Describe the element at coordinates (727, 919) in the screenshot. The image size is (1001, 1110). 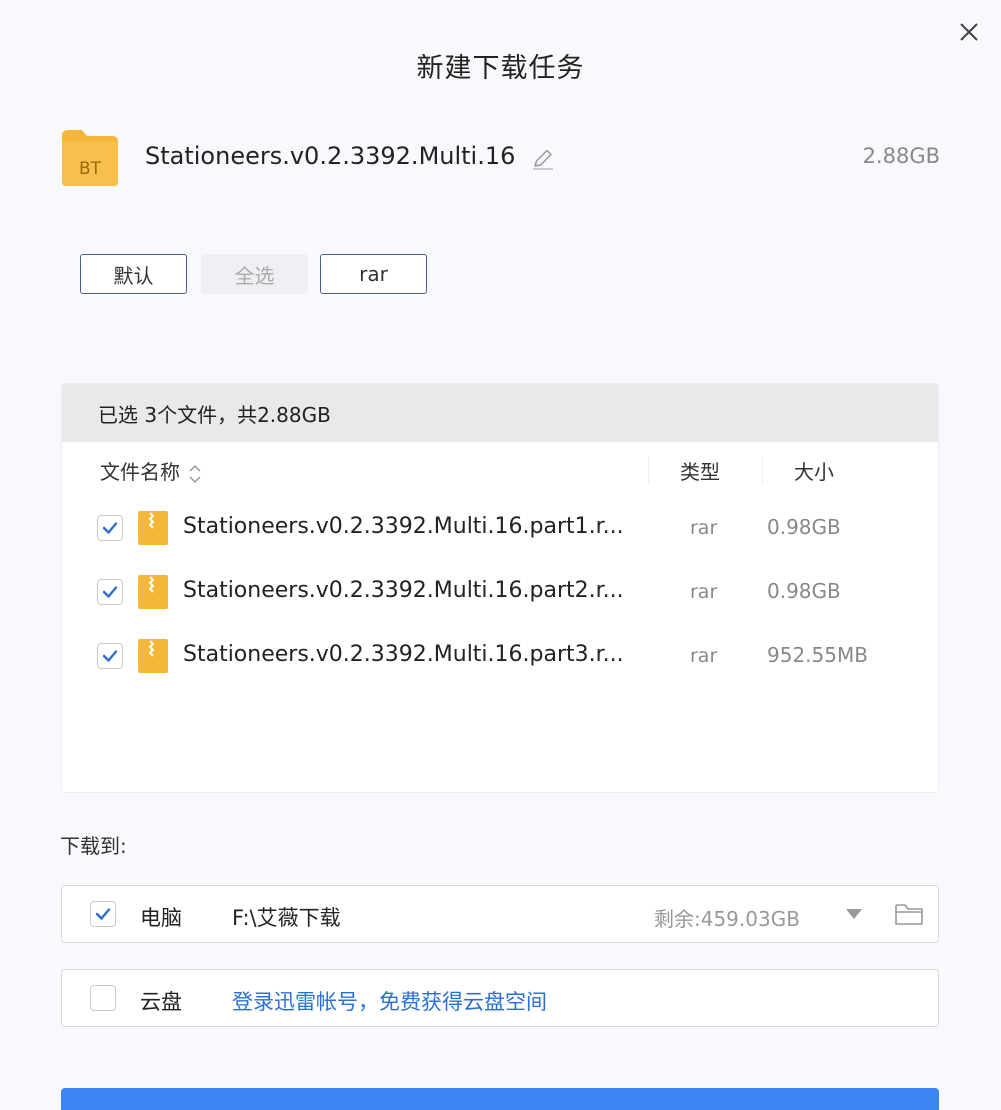
I see `free-space: 剩余:459.03GB` at that location.